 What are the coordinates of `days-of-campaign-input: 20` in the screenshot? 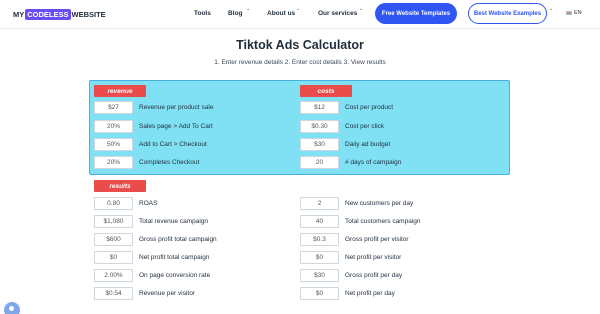 It's located at (319, 162).